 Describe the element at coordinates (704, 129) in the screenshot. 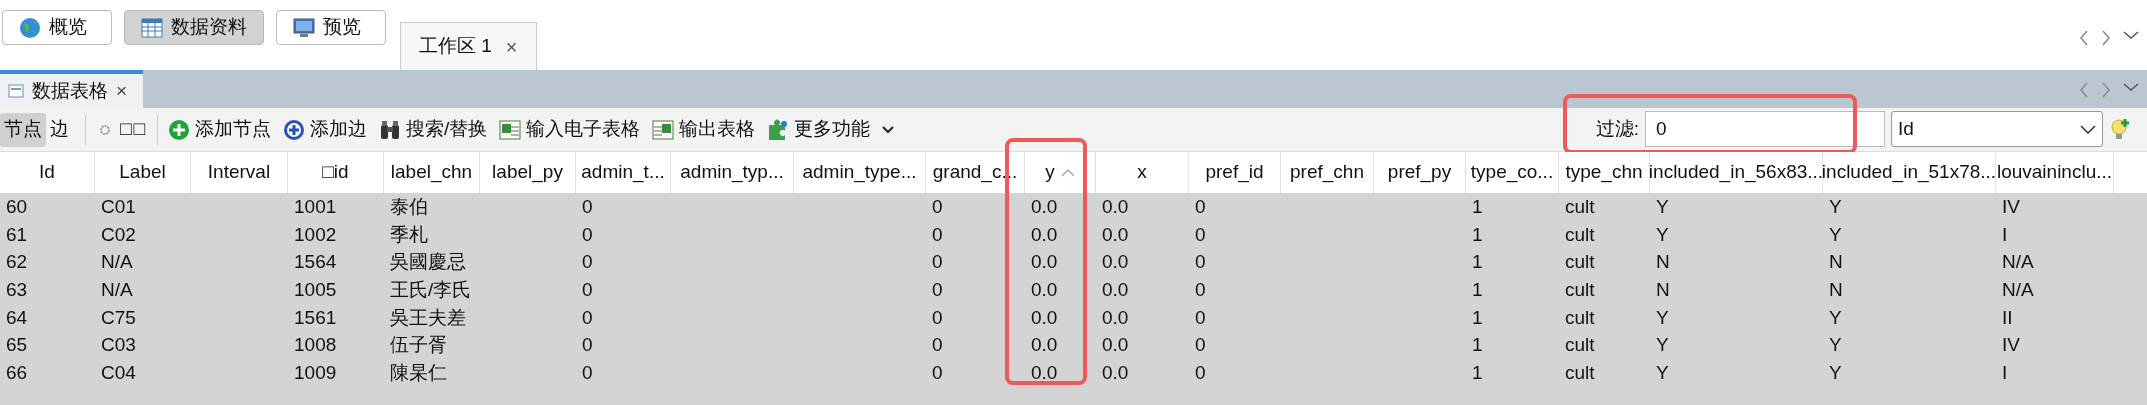

I see `toolbar-button: 输出表格` at that location.